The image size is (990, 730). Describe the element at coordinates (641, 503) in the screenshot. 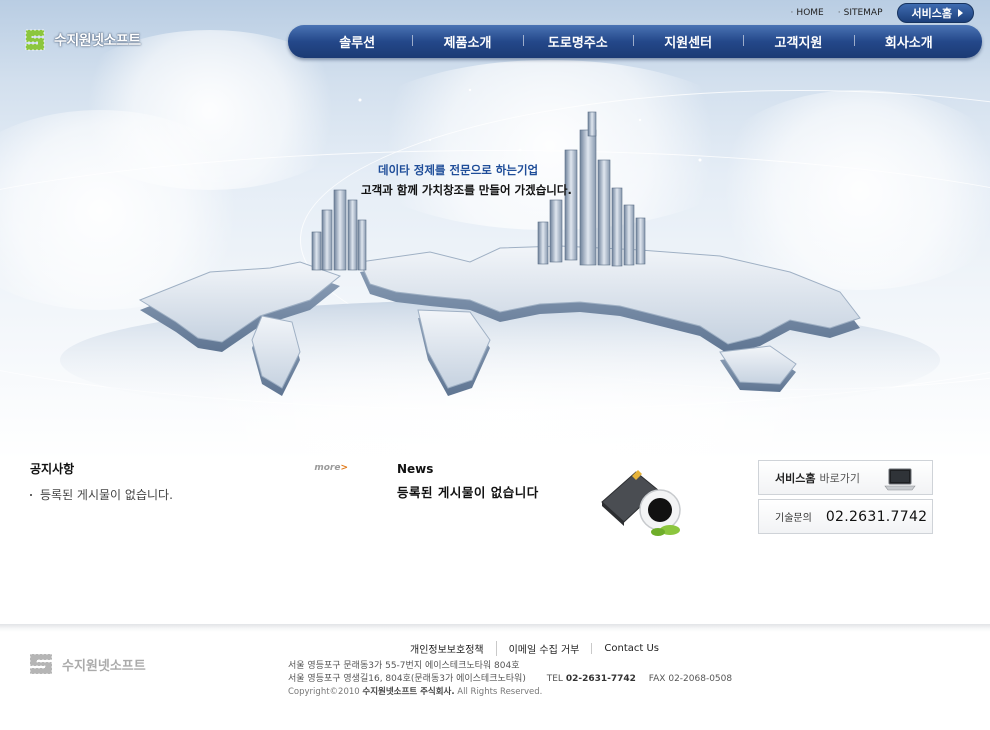

I see `stationery-illustration` at that location.